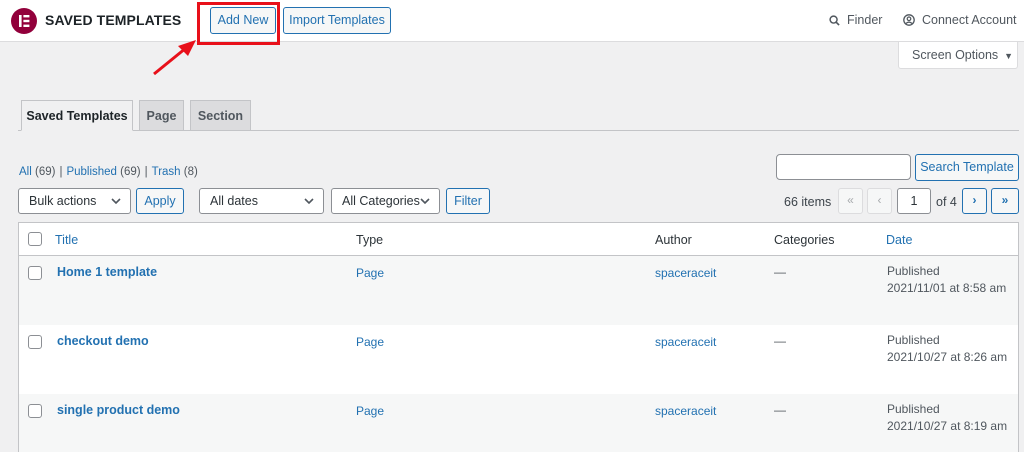  I want to click on tab-saved-templates: Saved Templates, so click(77, 115).